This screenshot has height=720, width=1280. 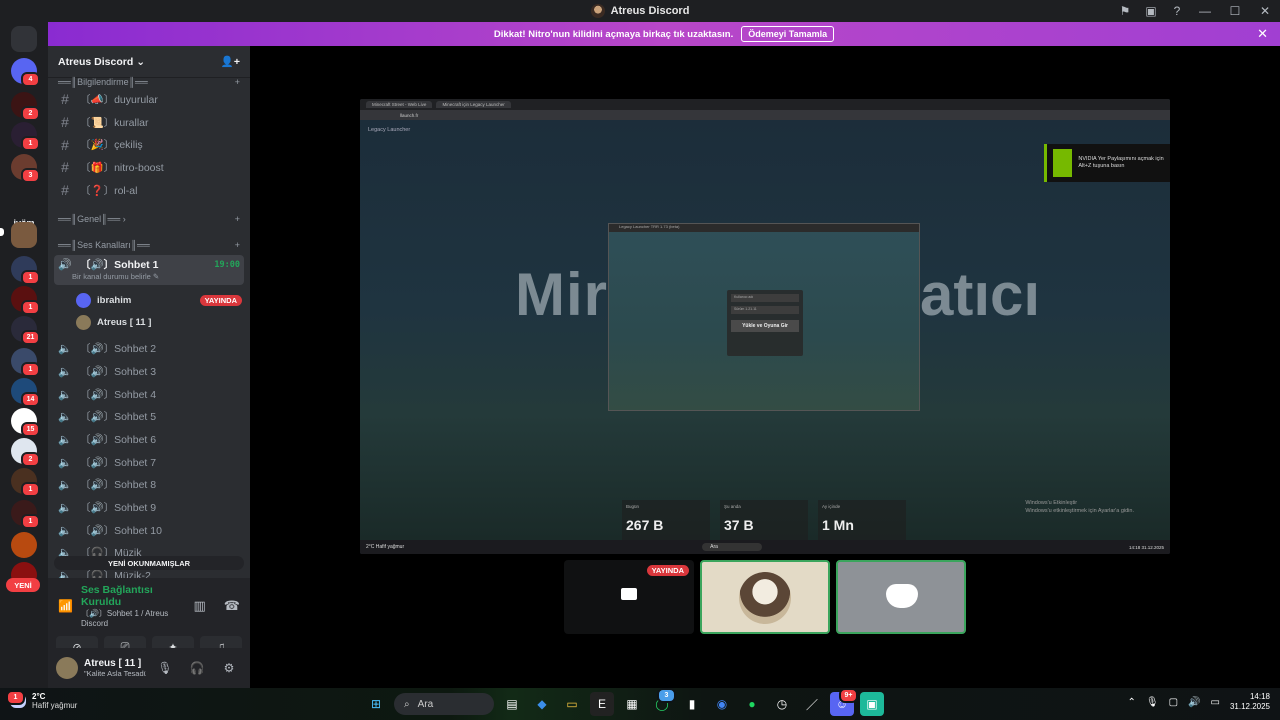 What do you see at coordinates (663, 702) in the screenshot?
I see `whatsapp-icon: ◯ 3` at bounding box center [663, 702].